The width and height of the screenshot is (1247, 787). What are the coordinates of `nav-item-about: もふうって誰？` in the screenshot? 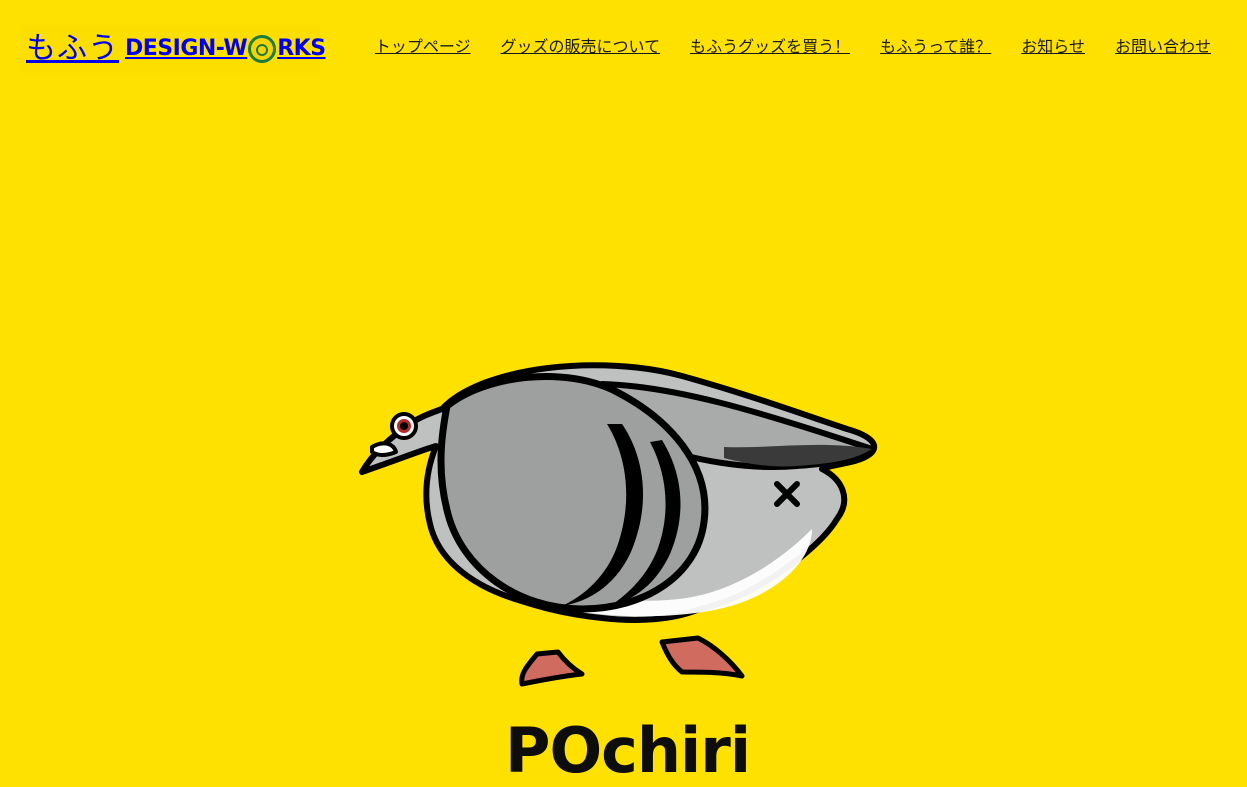 It's located at (935, 47).